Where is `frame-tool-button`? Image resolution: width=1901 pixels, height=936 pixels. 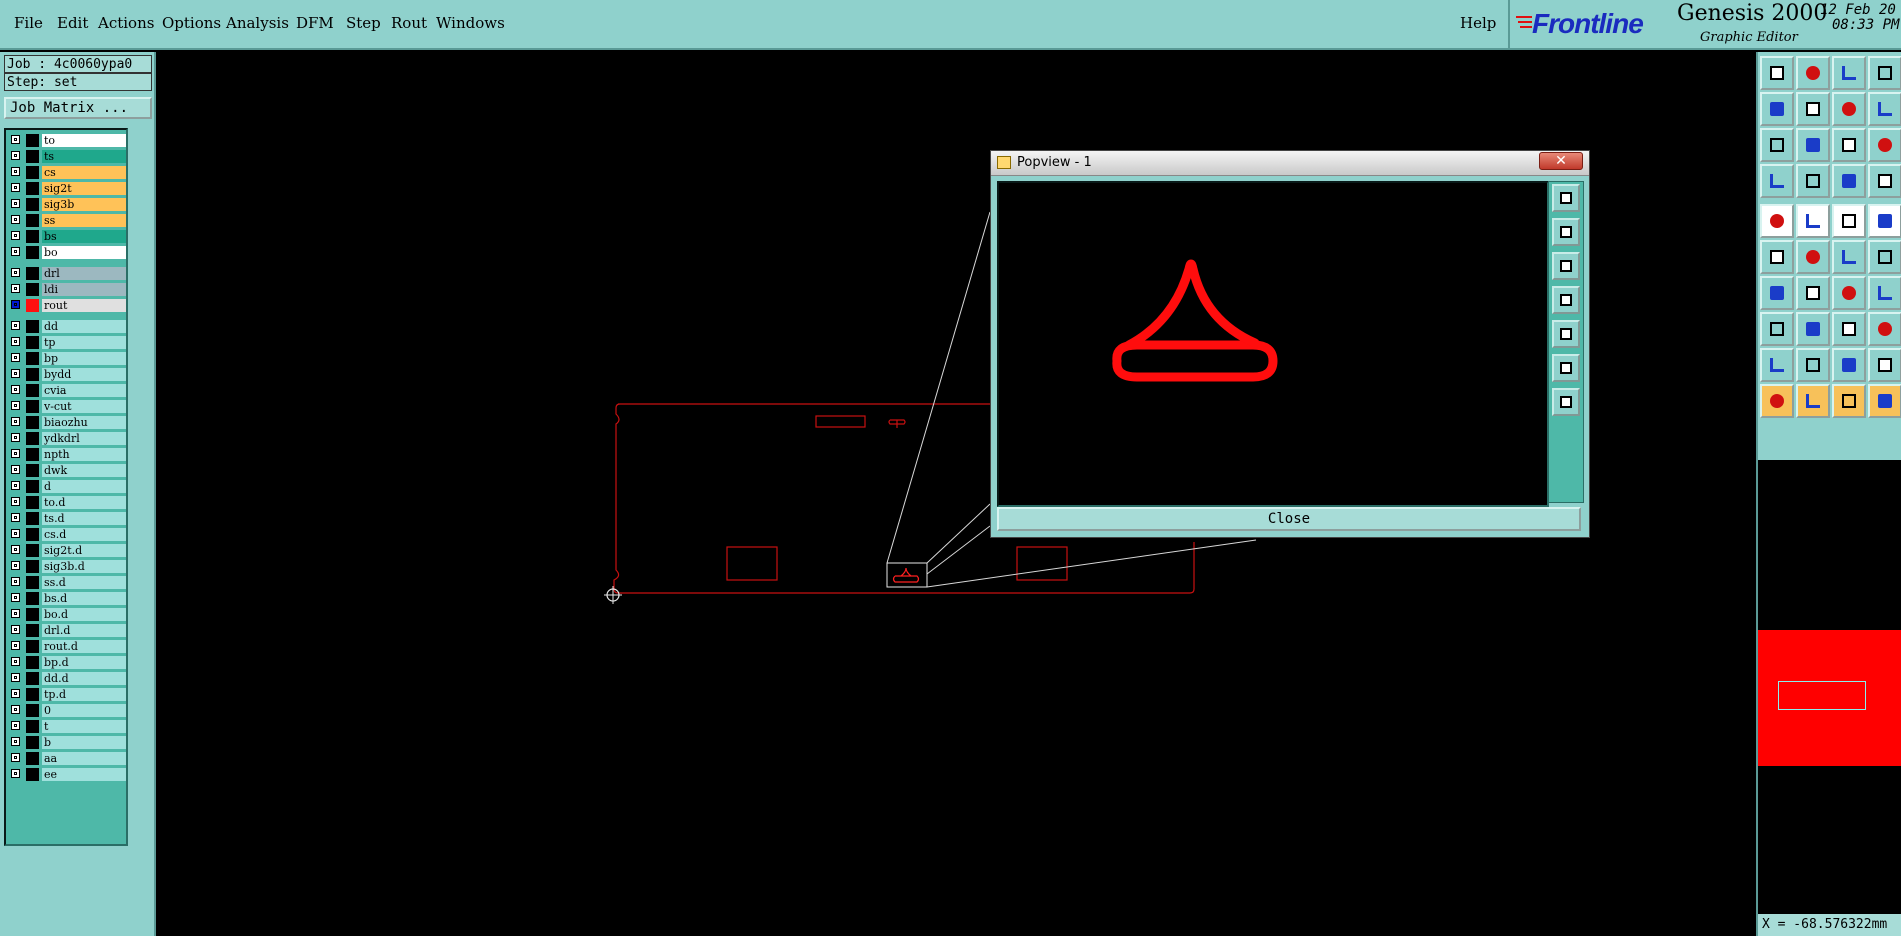
frame-tool-button is located at coordinates (1884, 221).